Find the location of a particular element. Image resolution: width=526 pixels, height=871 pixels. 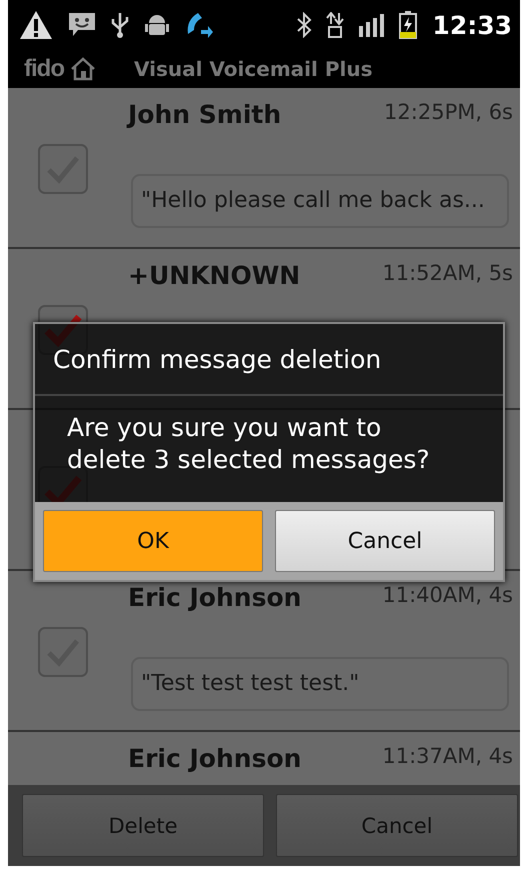

signal-icon is located at coordinates (371, 25).